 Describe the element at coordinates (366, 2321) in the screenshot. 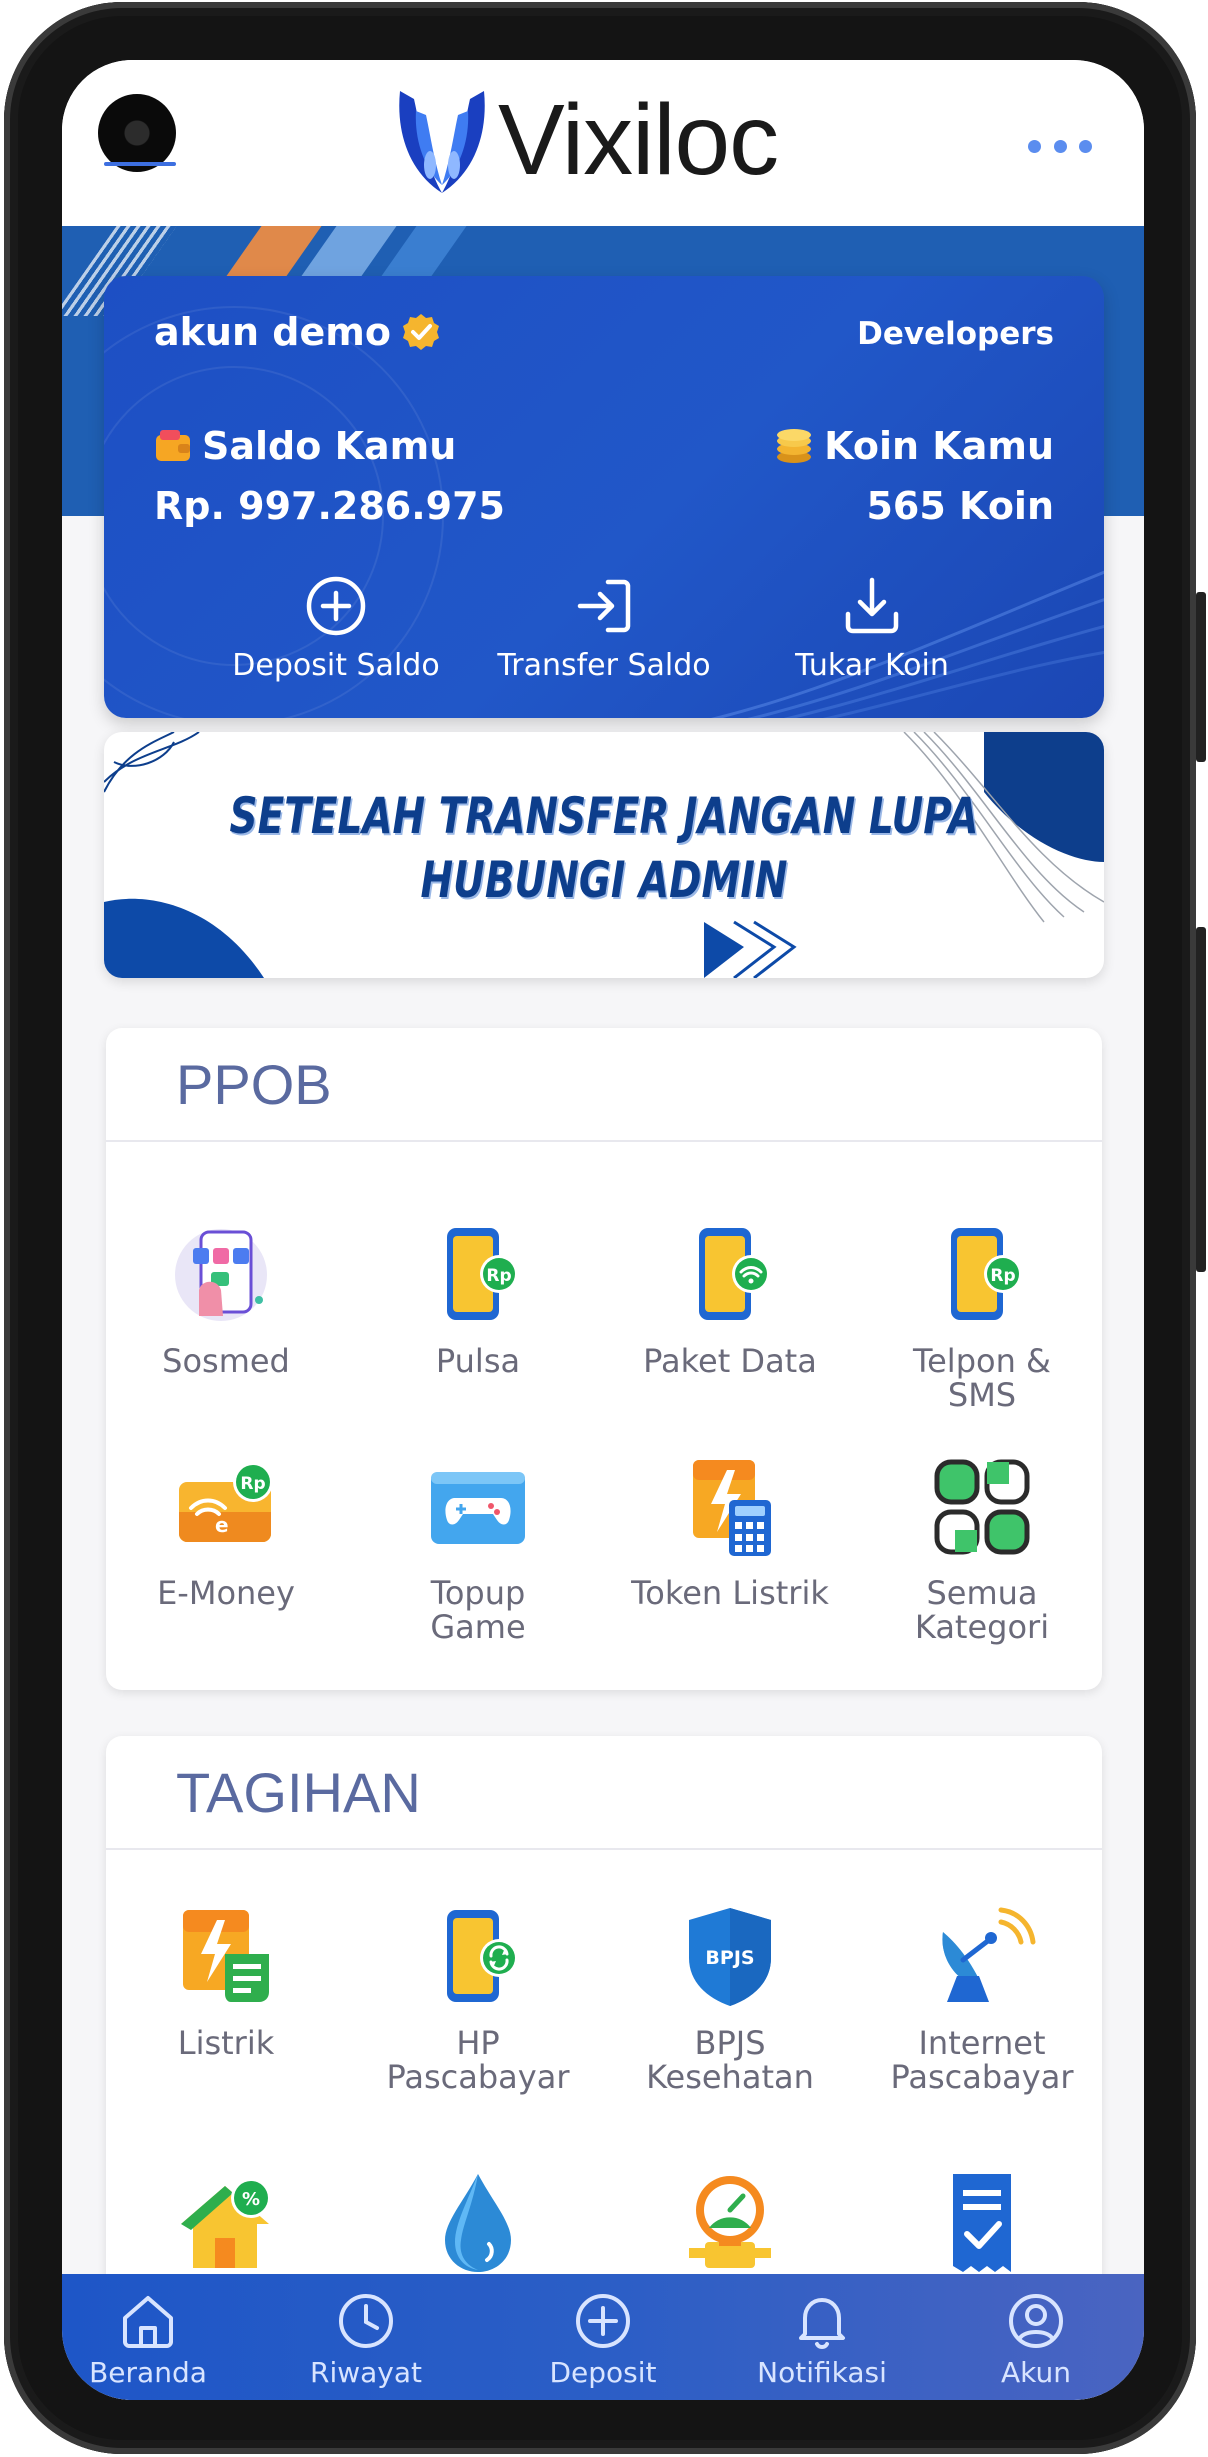

I see `clock-icon` at that location.